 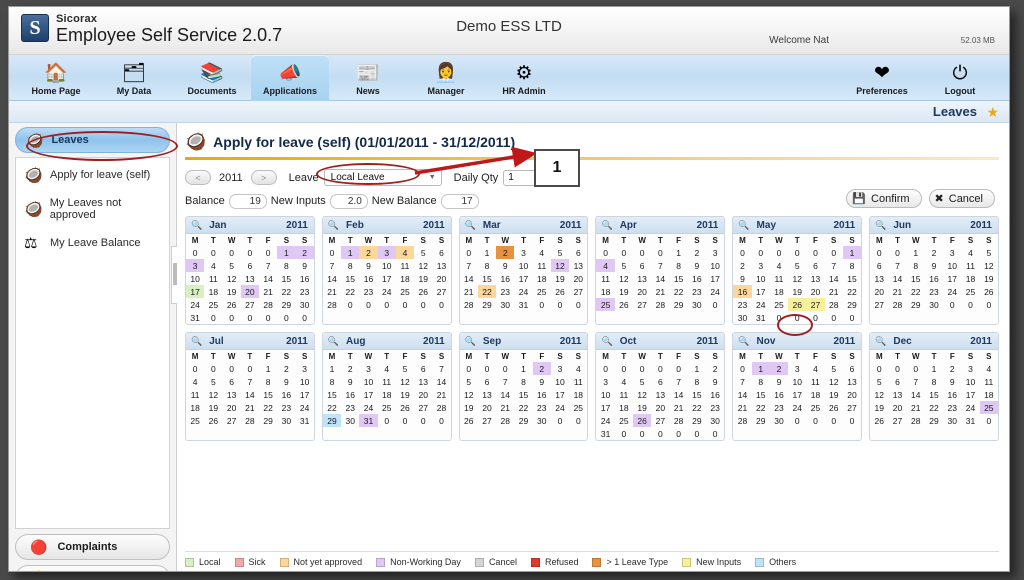 I want to click on calendar-day: 6, so click(x=897, y=381).